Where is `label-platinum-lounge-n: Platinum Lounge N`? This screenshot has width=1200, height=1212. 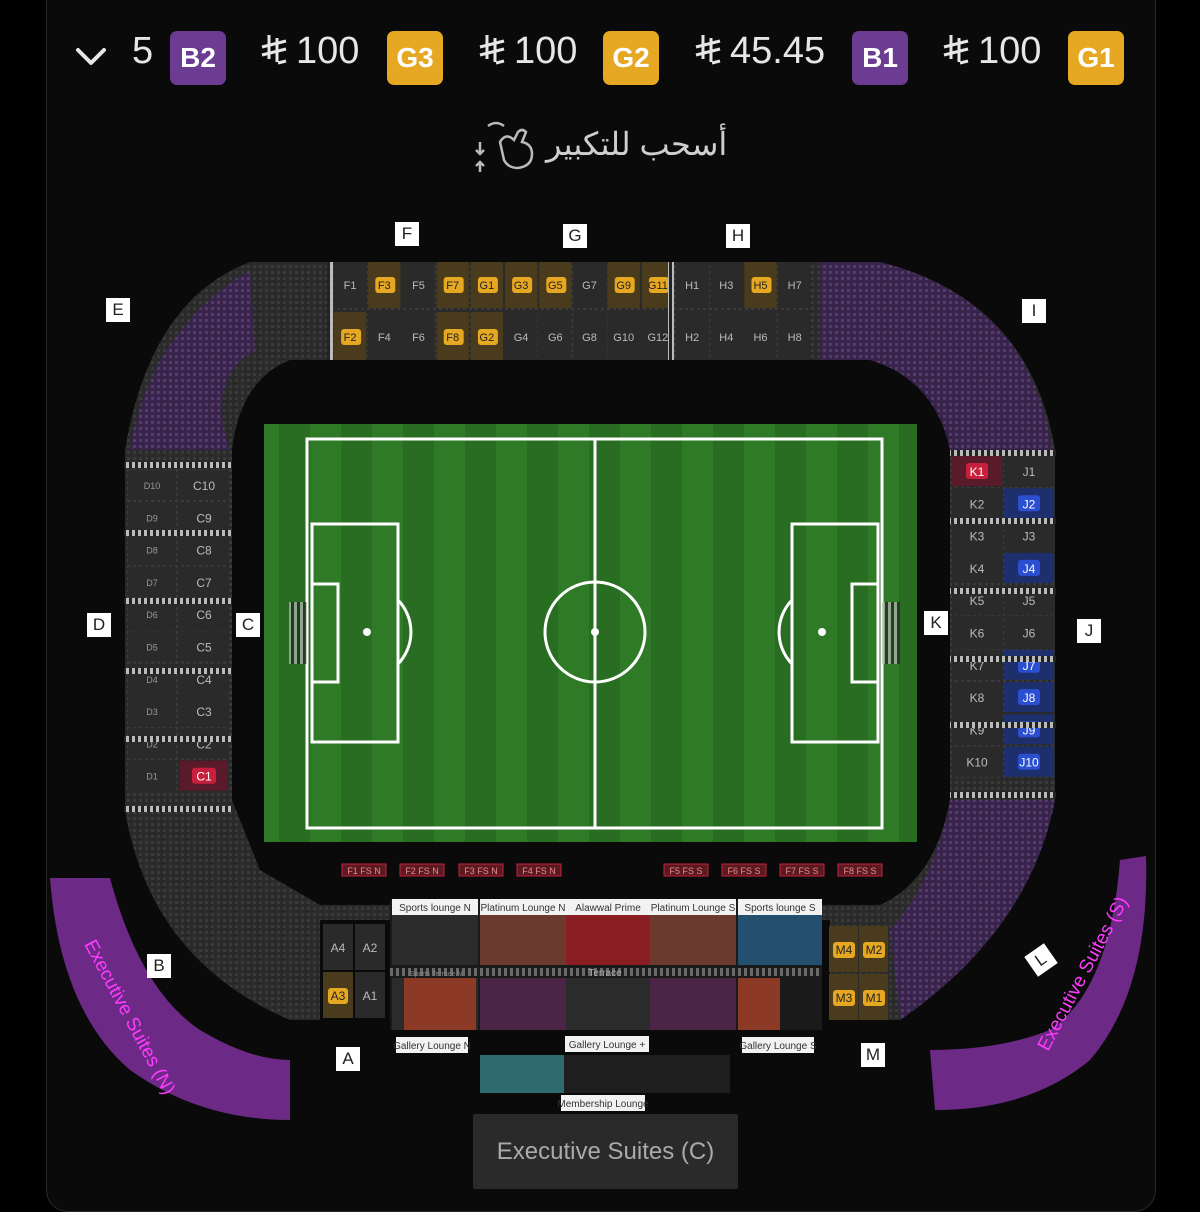
label-platinum-lounge-n: Platinum Lounge N is located at coordinates (522, 908).